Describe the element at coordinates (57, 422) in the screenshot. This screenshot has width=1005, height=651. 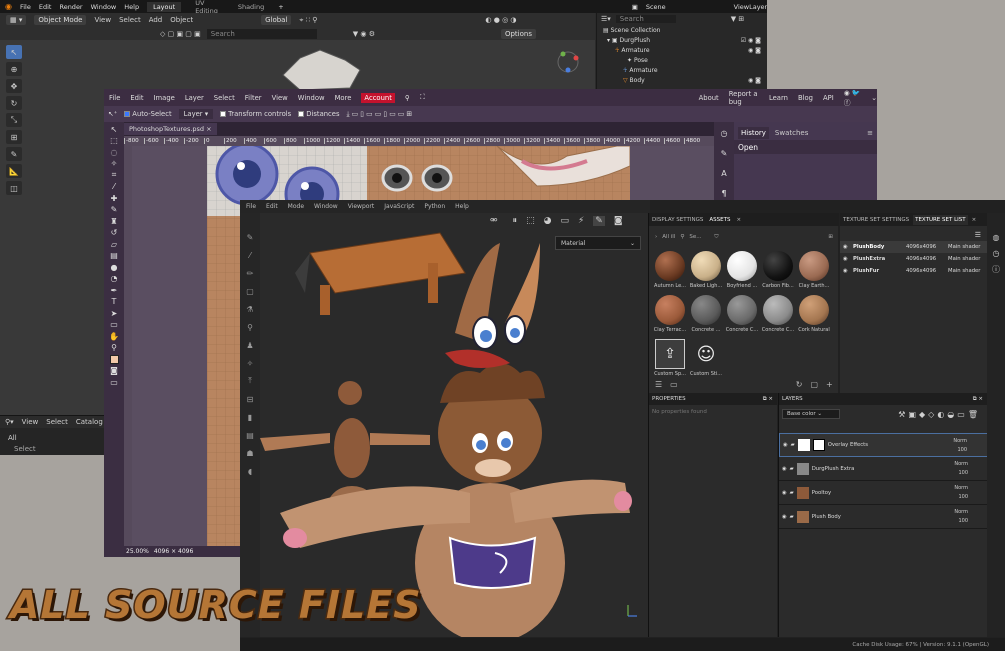
I see `asset-menu-select: Select` at that location.